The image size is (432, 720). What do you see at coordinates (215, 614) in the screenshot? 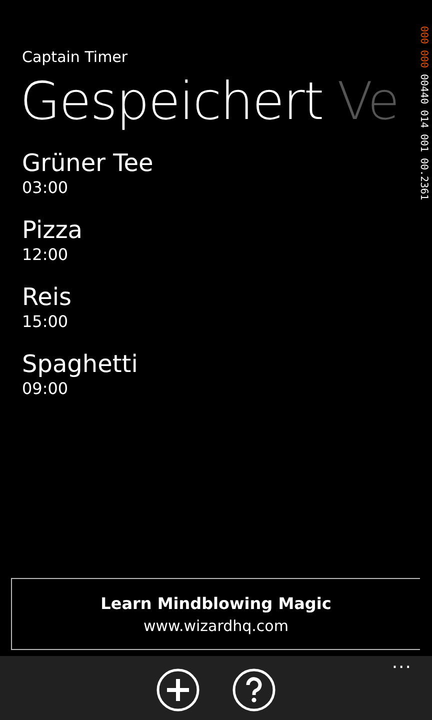
I see `ad-banner: Learn Mindblowing Magic www.wizardhq.com` at bounding box center [215, 614].